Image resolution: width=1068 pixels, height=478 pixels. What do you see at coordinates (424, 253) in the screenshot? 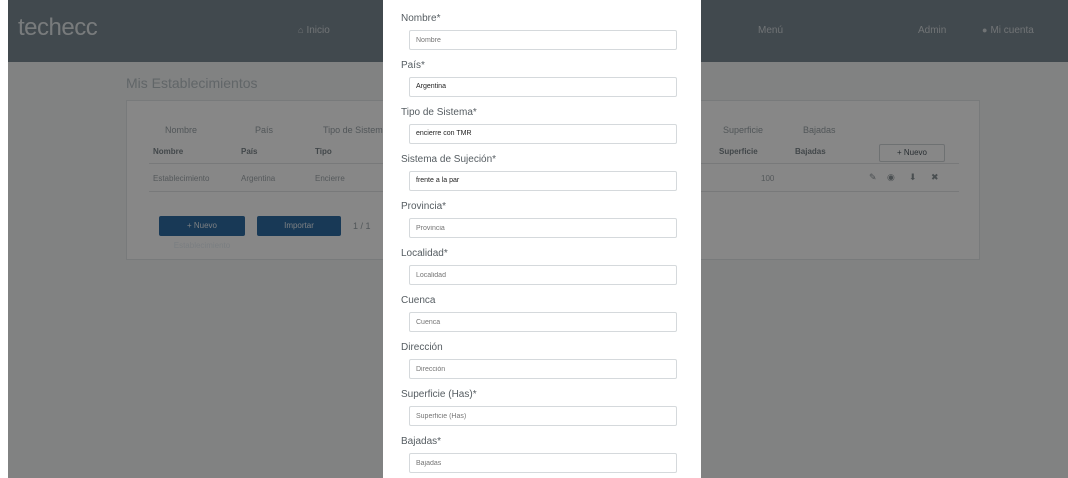
I see `localidad-label: Localidad*` at bounding box center [424, 253].